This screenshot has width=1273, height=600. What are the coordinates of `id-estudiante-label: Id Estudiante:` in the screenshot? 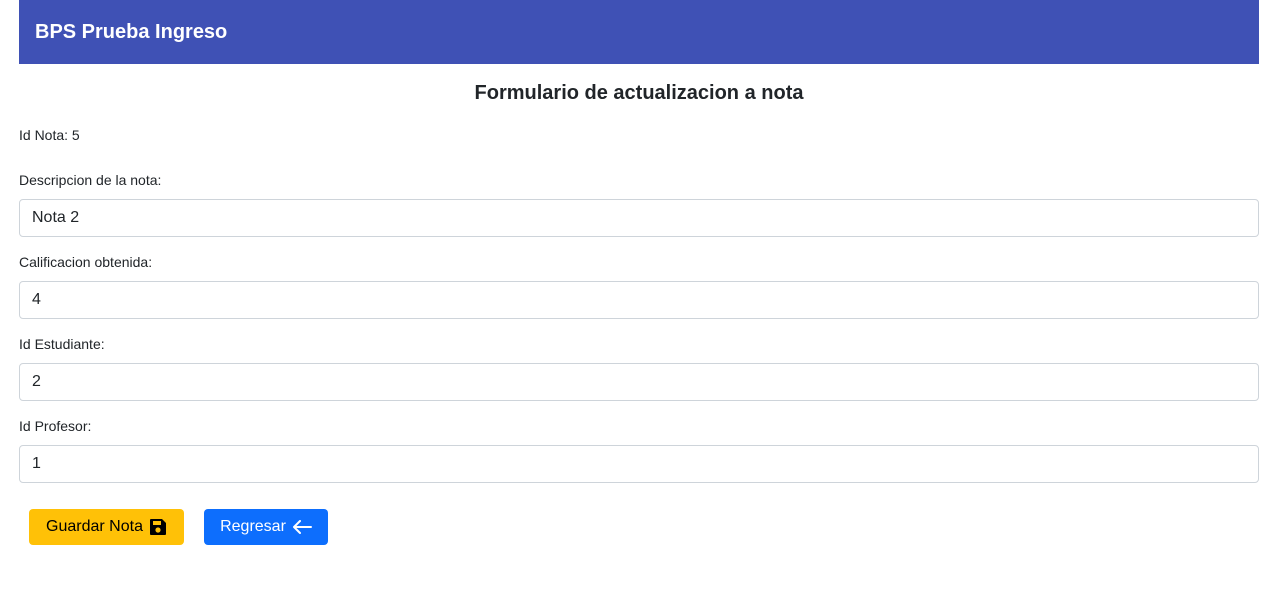 It's located at (62, 344).